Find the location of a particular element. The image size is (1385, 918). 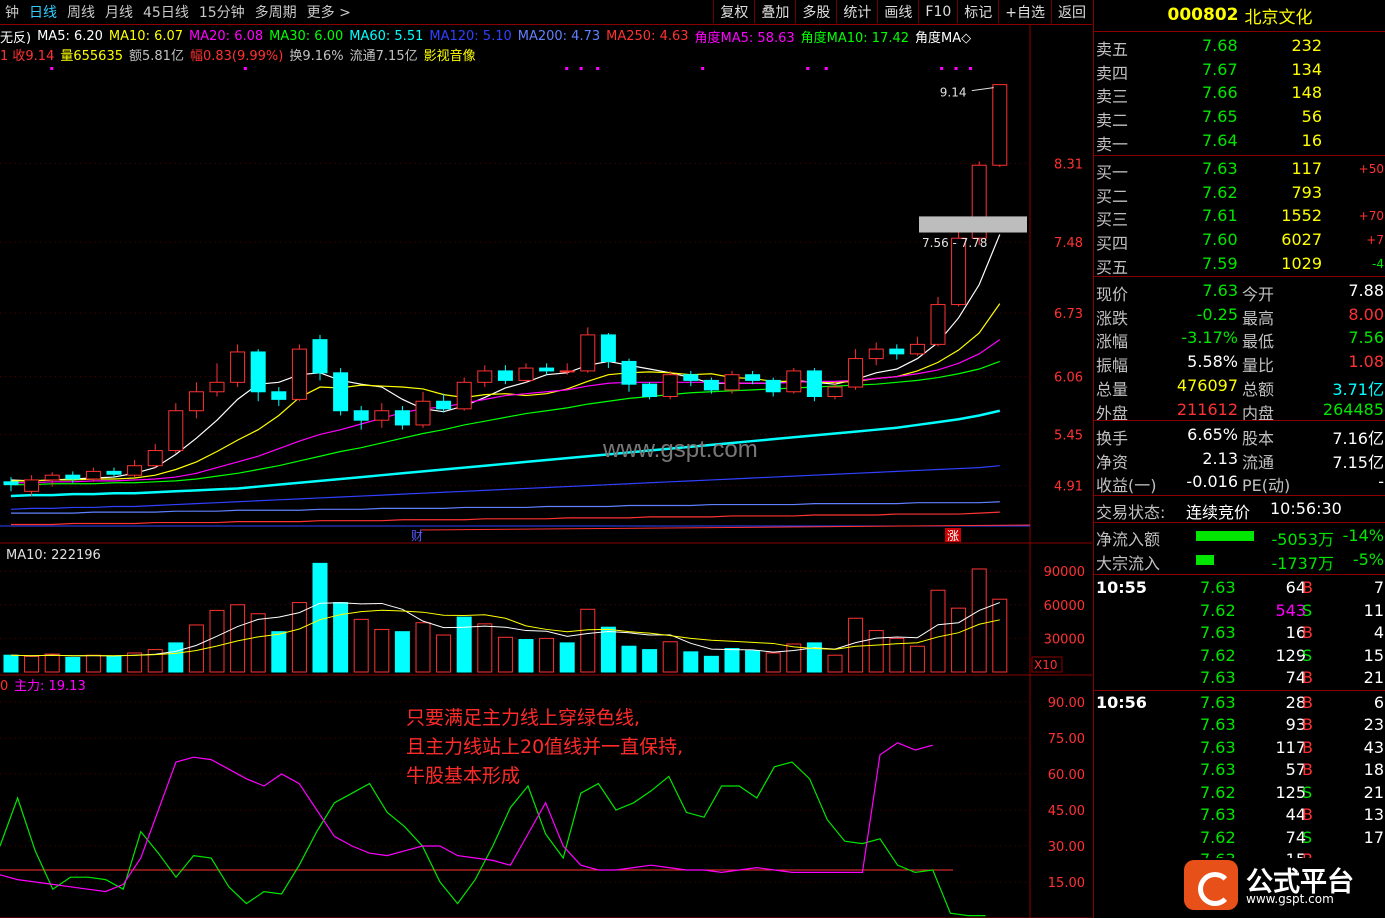

period-tab: 45日线 is located at coordinates (166, 12).